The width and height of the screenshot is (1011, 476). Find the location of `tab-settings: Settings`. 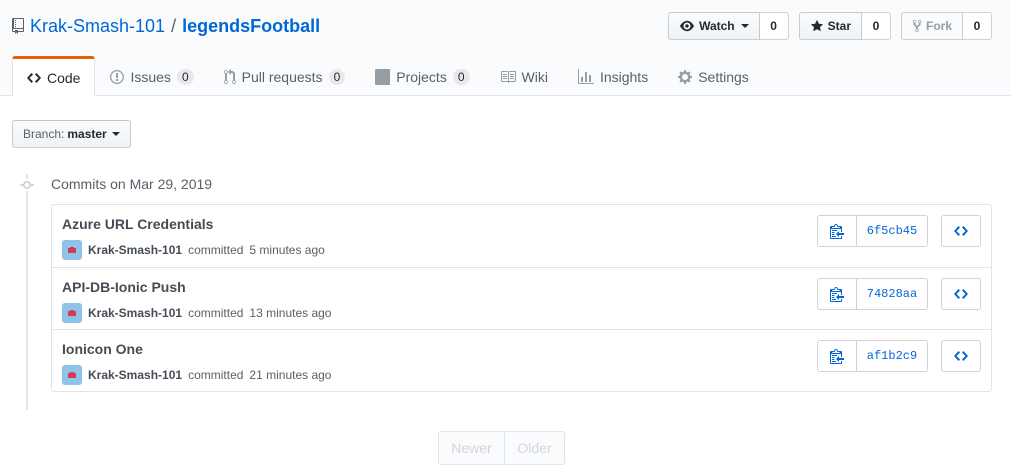

tab-settings: Settings is located at coordinates (713, 76).